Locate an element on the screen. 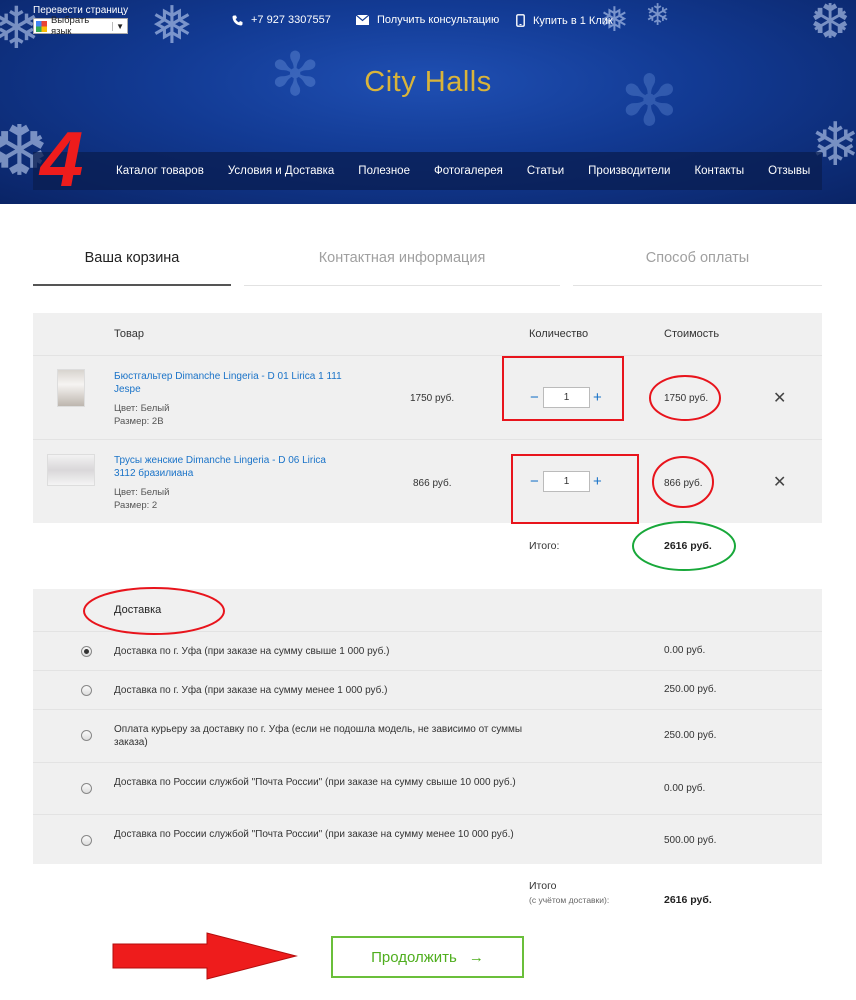 The height and width of the screenshot is (1000, 856). snowflake-icon: ❅ is located at coordinates (172, 28).